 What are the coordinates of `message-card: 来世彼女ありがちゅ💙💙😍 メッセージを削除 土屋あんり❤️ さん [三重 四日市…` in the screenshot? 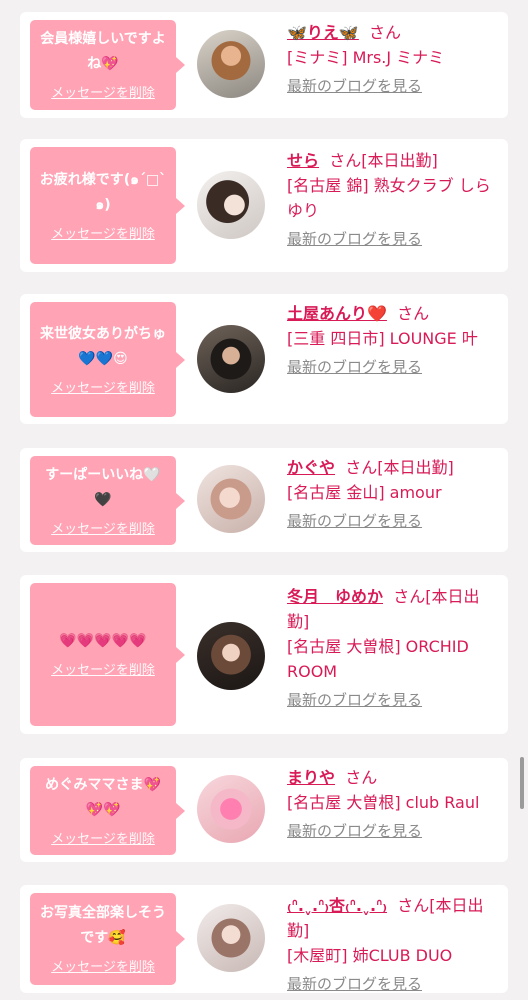 It's located at (264, 359).